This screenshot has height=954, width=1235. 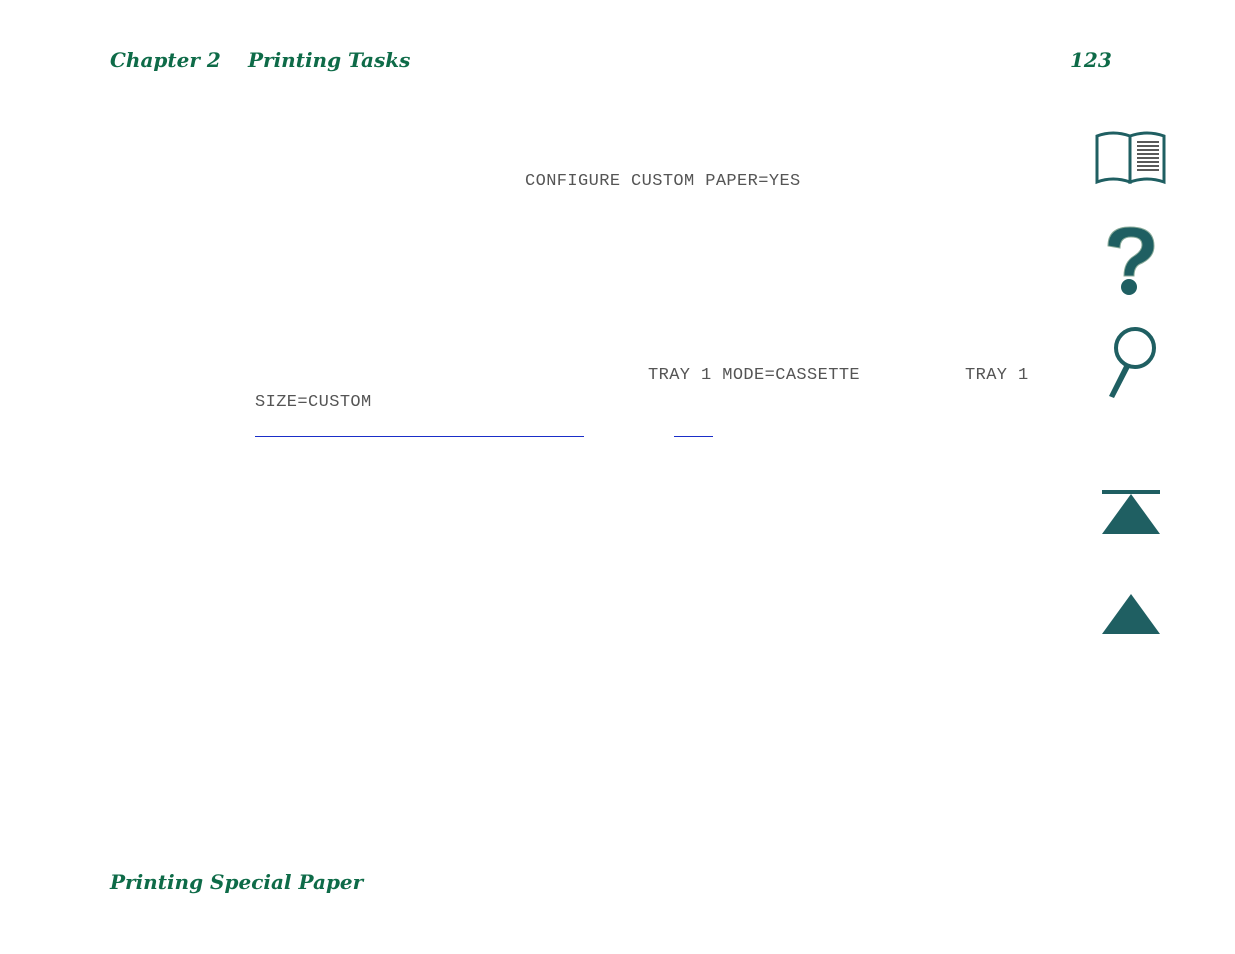 I want to click on search-button, so click(x=1131, y=363).